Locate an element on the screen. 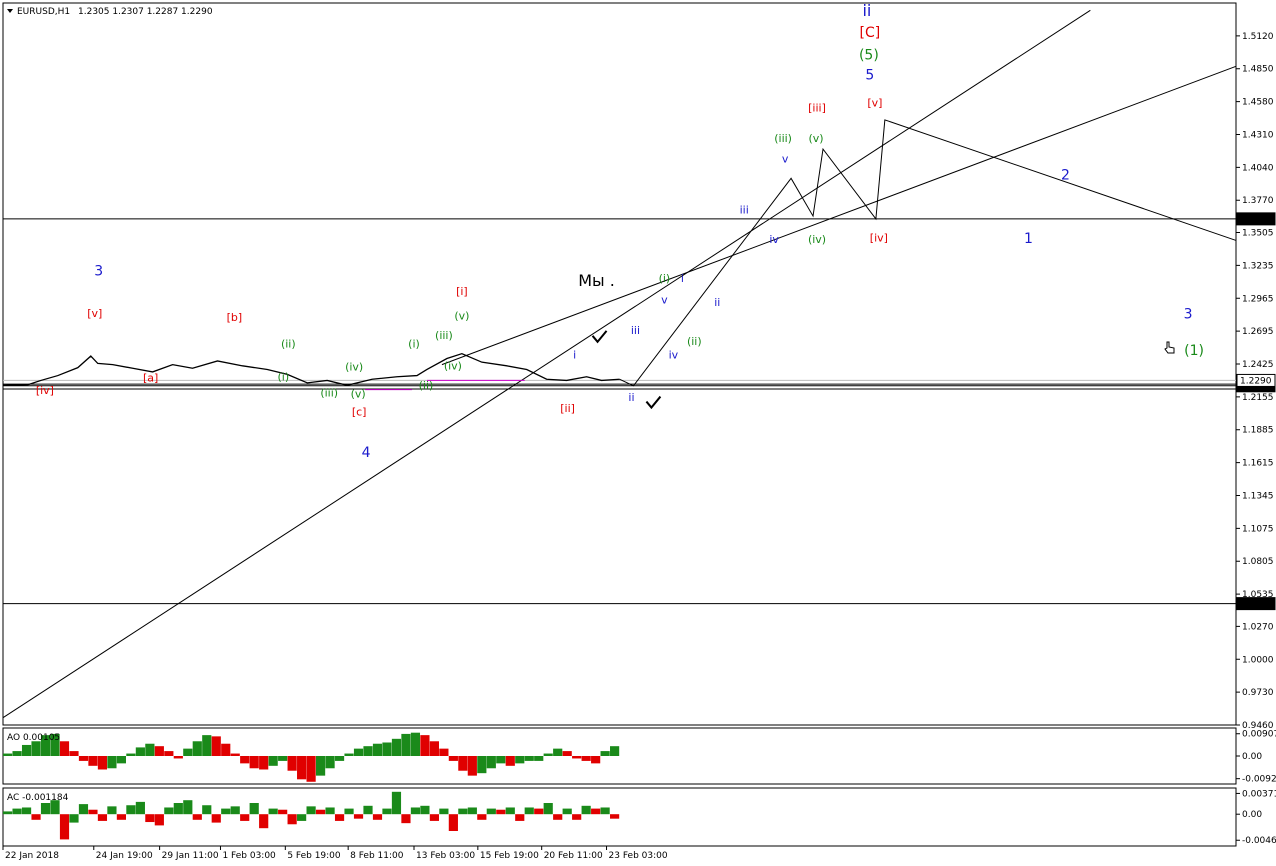 Image resolution: width=1276 pixels, height=866 pixels. y-tick-label: 1.4040 is located at coordinates (1258, 168).